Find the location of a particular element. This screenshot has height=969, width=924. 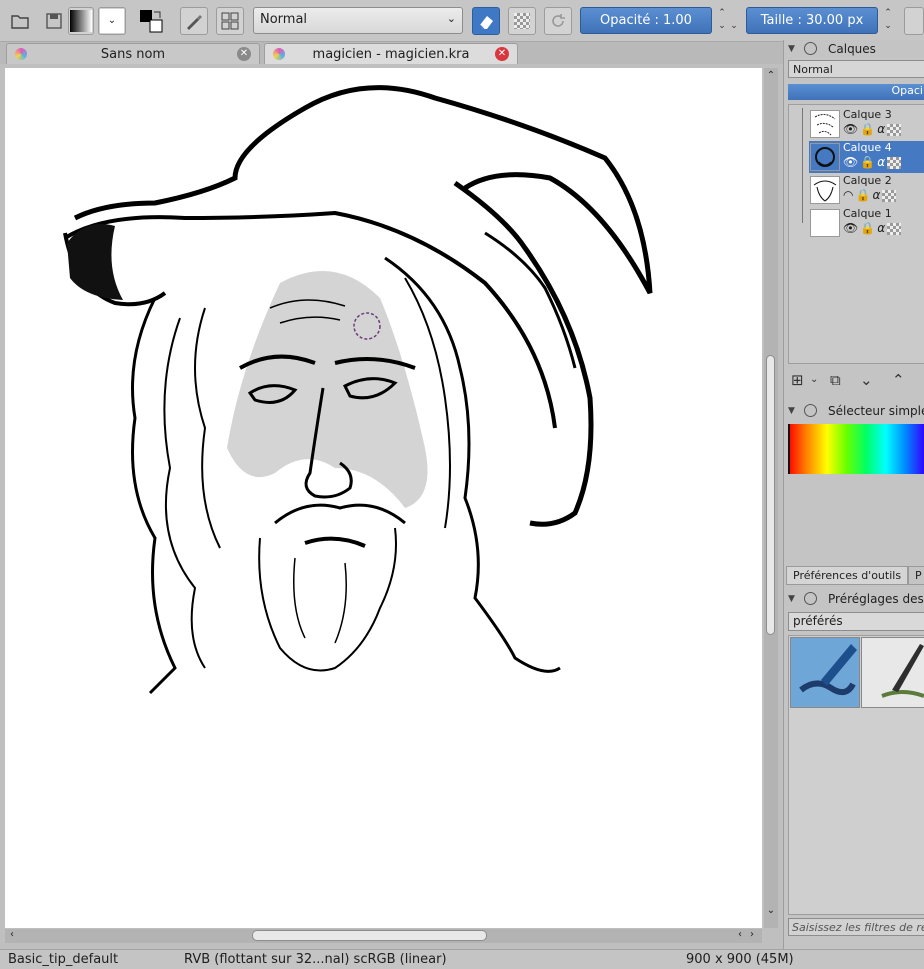

tab-sans-nom: Sans nom ✕ is located at coordinates (133, 53).